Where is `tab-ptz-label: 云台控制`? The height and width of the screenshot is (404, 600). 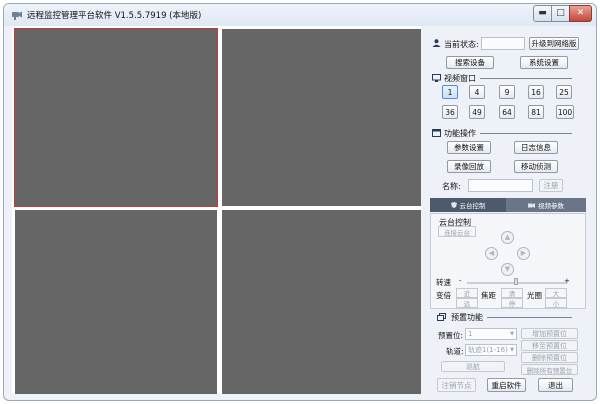 tab-ptz-label: 云台控制 is located at coordinates (472, 206).